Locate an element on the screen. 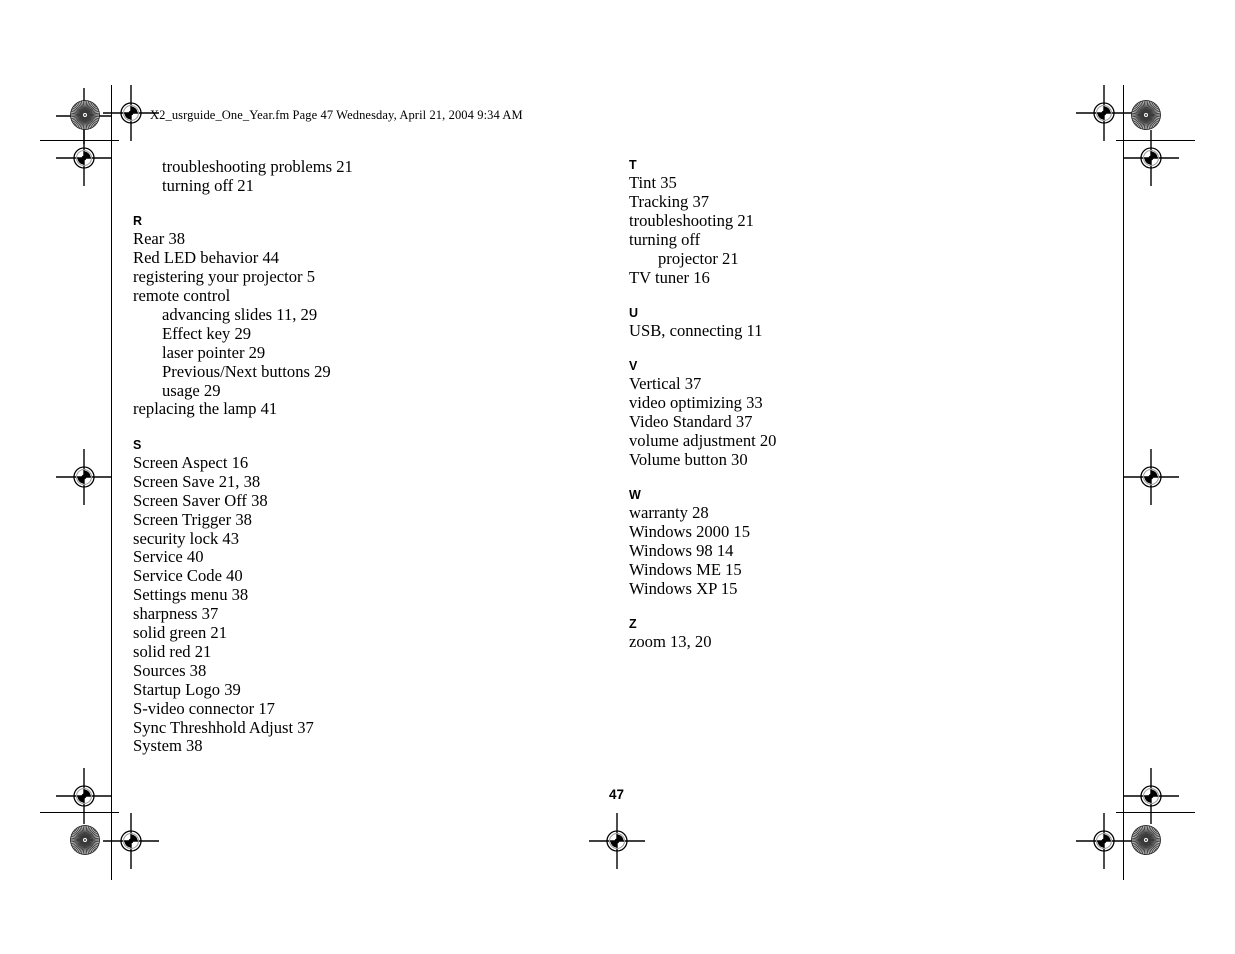 The width and height of the screenshot is (1235, 954). index-subentry: advancing slides 11, 29 is located at coordinates (240, 314).